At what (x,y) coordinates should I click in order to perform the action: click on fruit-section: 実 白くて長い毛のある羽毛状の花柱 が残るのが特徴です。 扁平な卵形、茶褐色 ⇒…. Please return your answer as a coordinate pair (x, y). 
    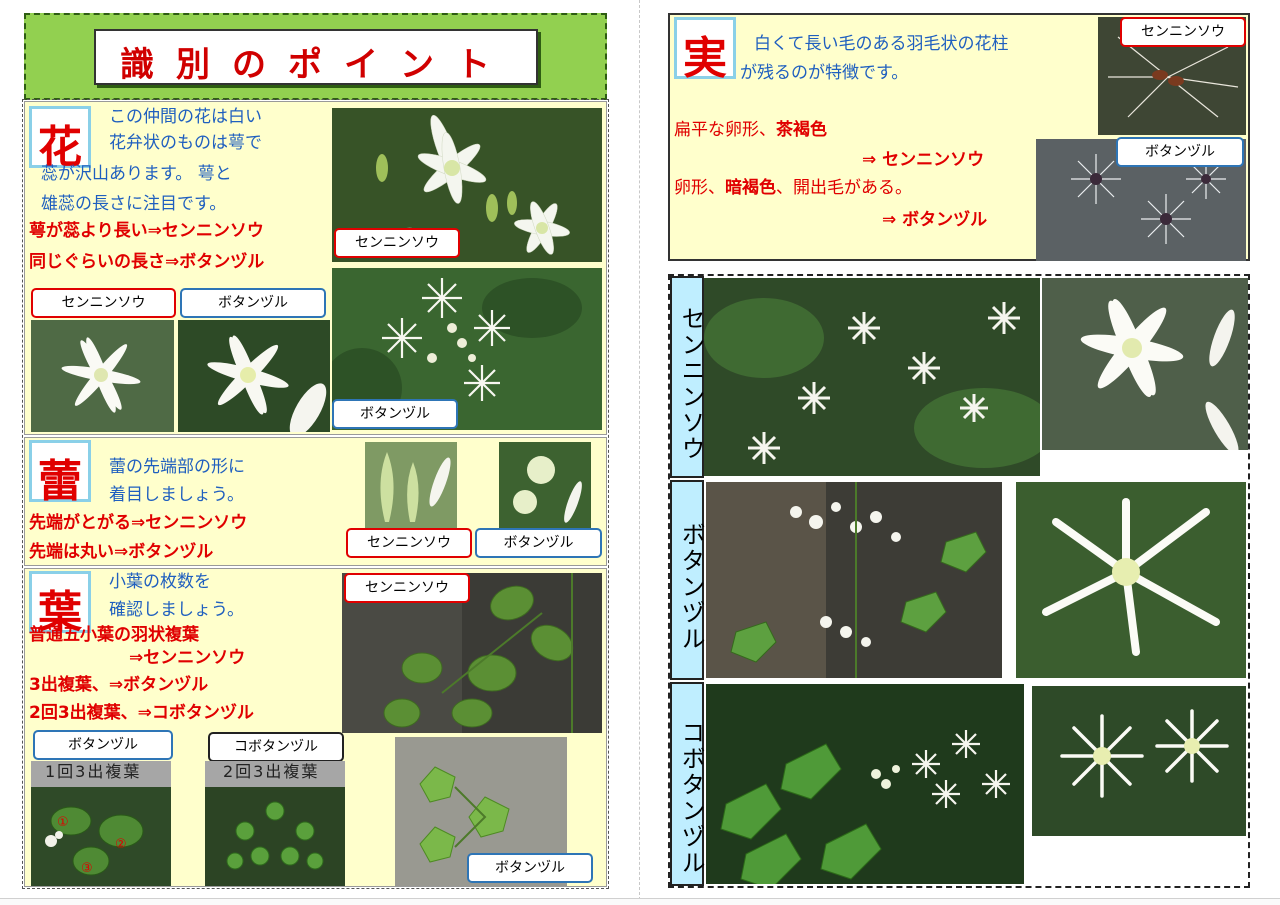
    Looking at the image, I should click on (959, 137).